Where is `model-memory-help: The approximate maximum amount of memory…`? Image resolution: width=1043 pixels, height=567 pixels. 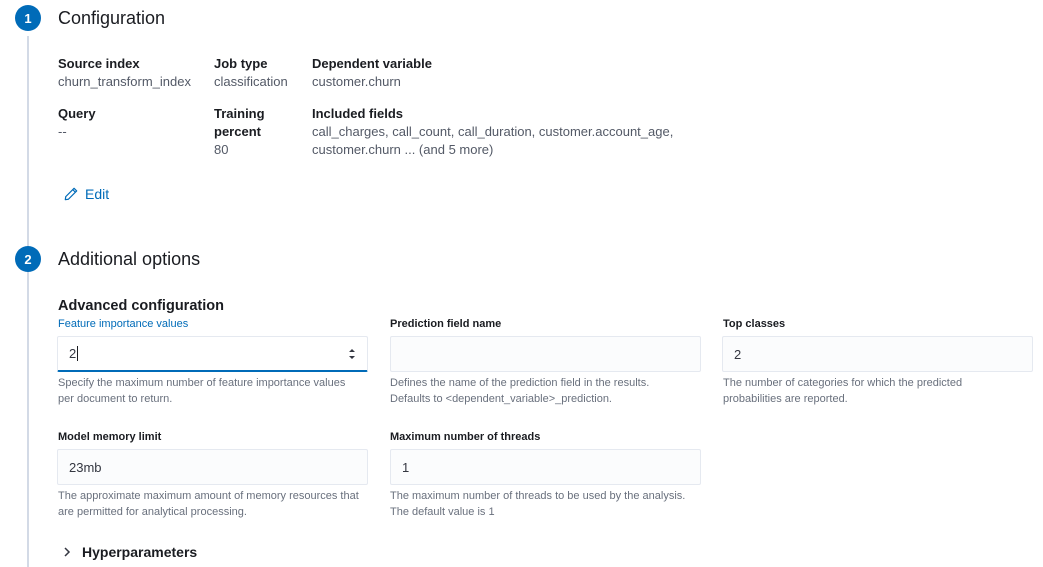 model-memory-help: The approximate maximum amount of memory… is located at coordinates (215, 504).